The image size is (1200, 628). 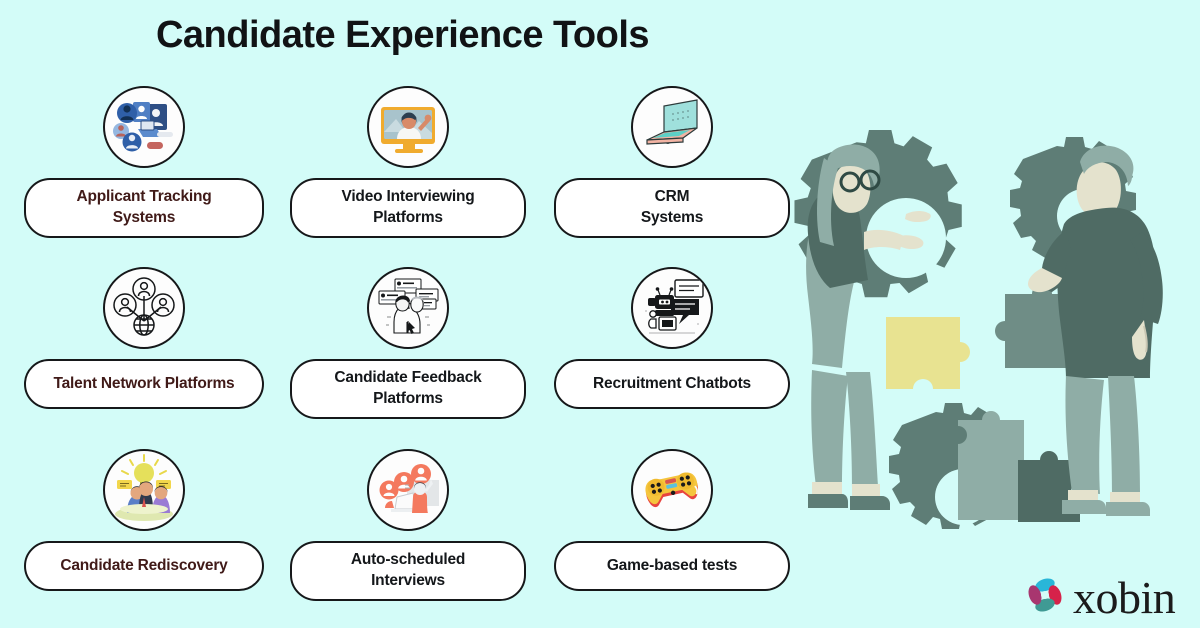 What do you see at coordinates (408, 490) in the screenshot?
I see `auto-scheduled-interviews-icon` at bounding box center [408, 490].